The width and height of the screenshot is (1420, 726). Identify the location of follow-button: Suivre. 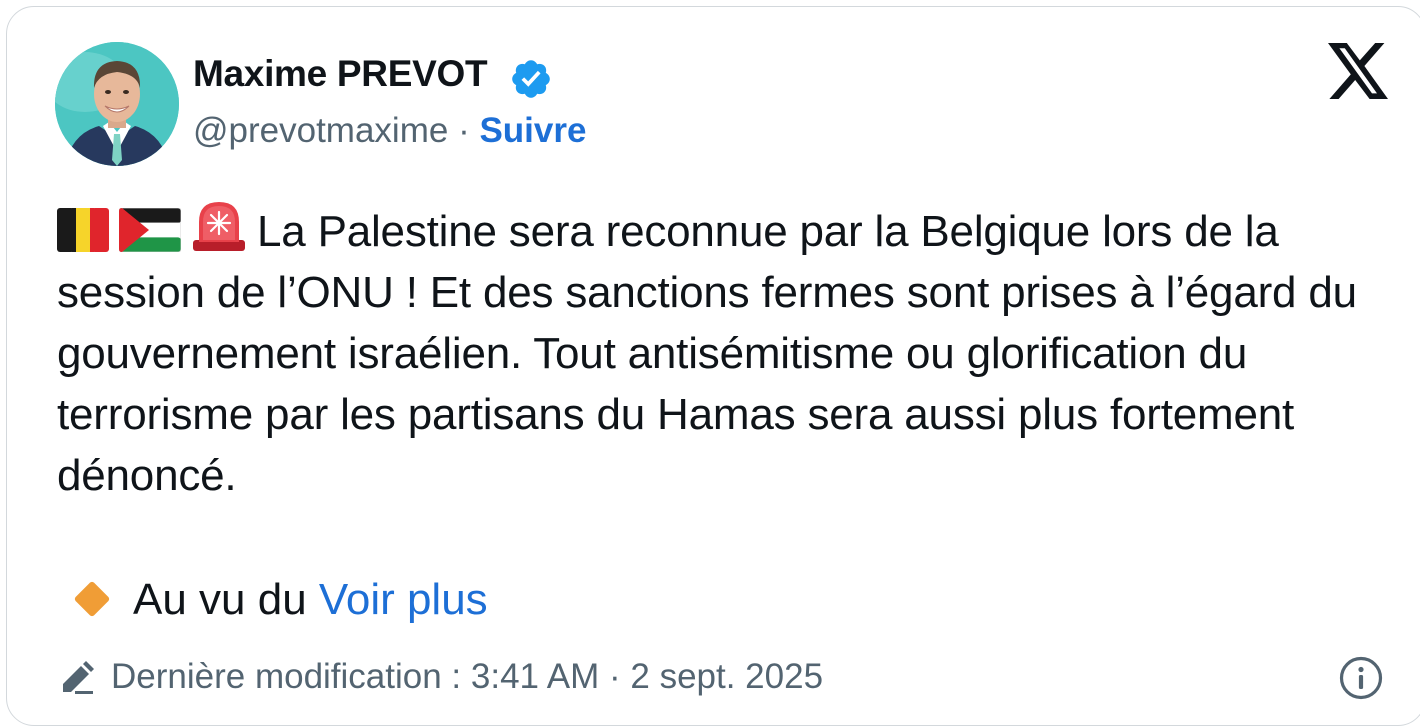
(532, 130).